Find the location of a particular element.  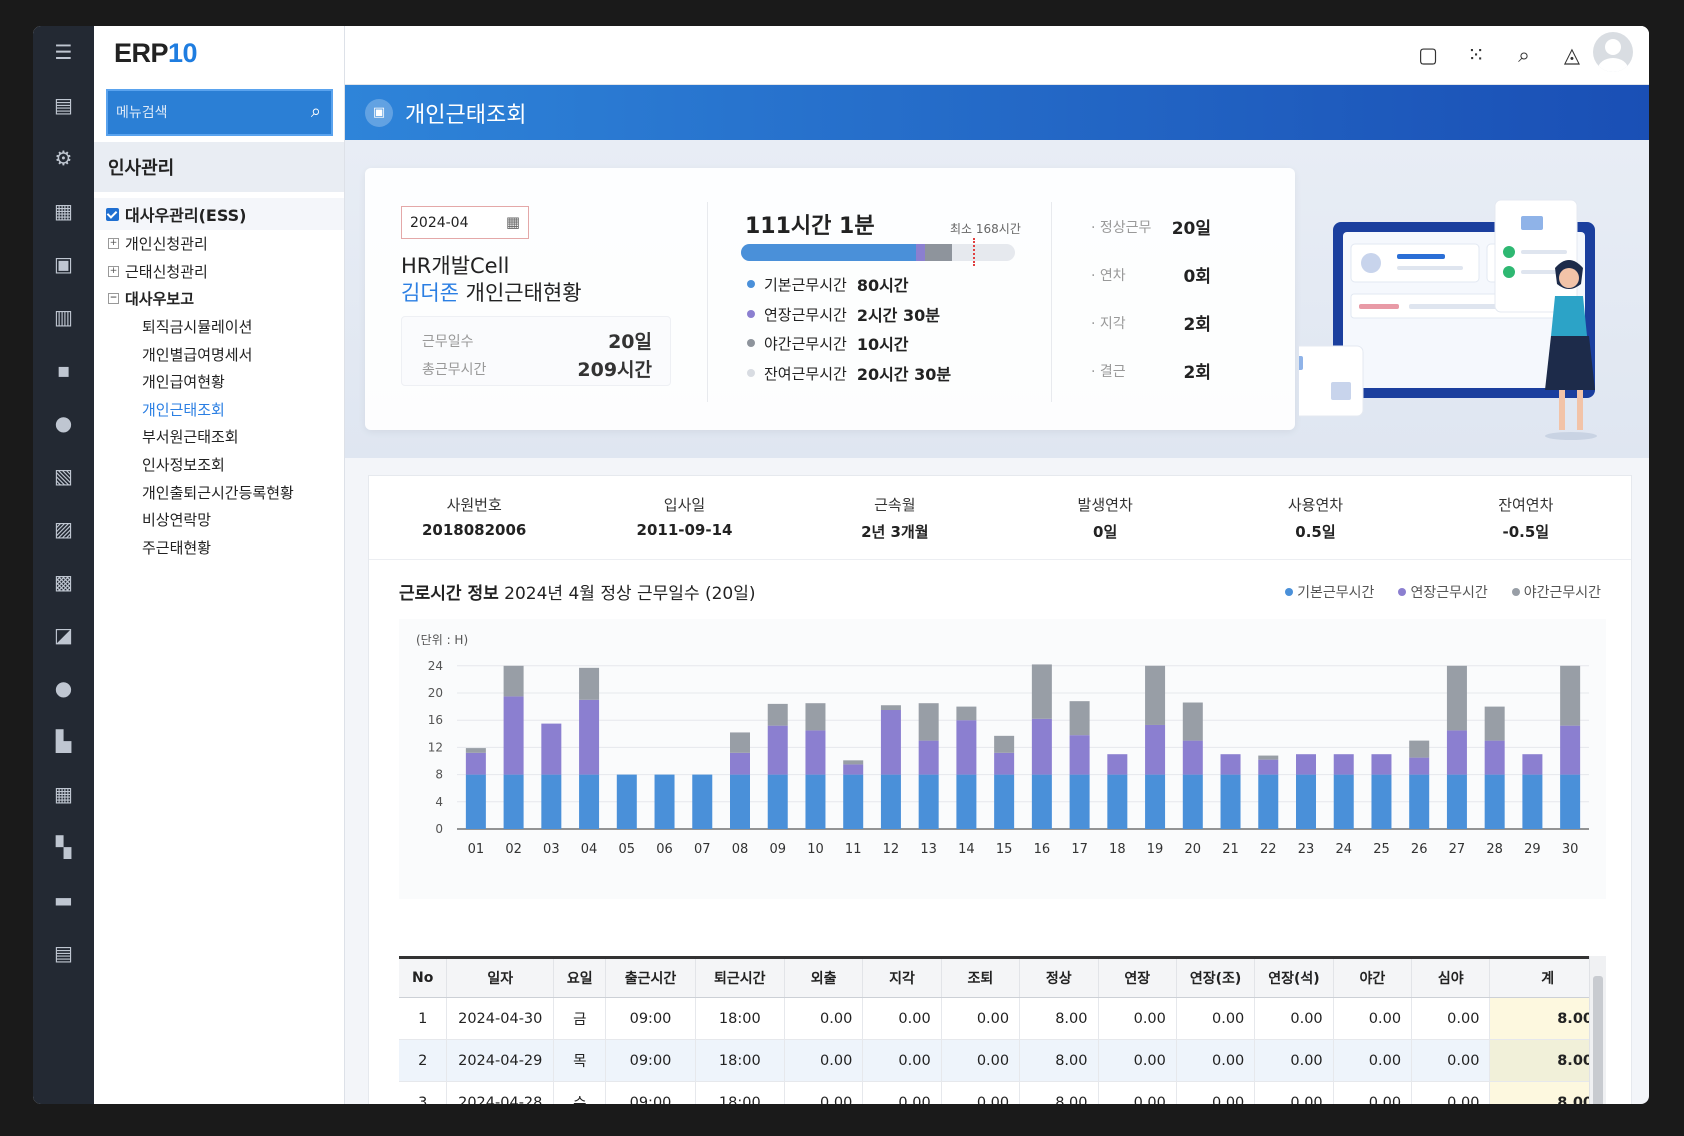

briefcase-icon: ▬ is located at coordinates (63, 899).